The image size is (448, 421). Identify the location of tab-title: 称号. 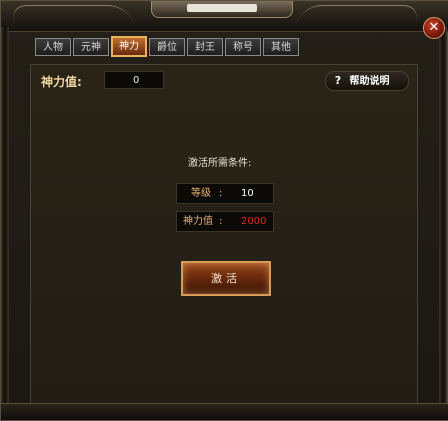
(243, 47).